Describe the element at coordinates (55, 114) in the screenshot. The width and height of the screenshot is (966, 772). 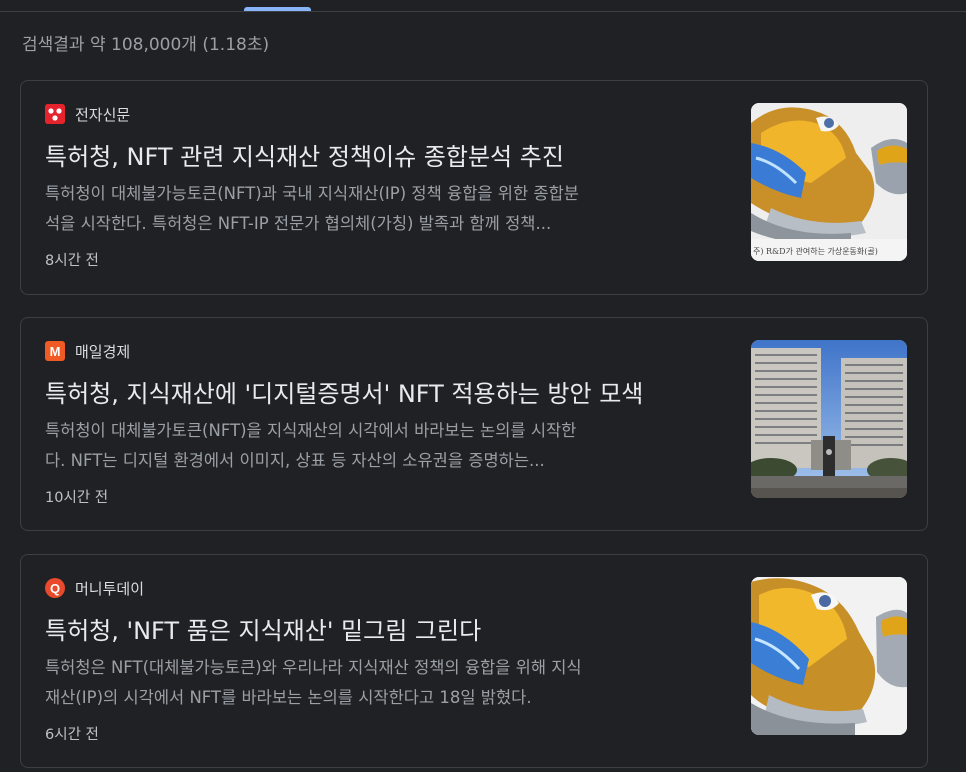
I see `etnews-logo-icon` at that location.